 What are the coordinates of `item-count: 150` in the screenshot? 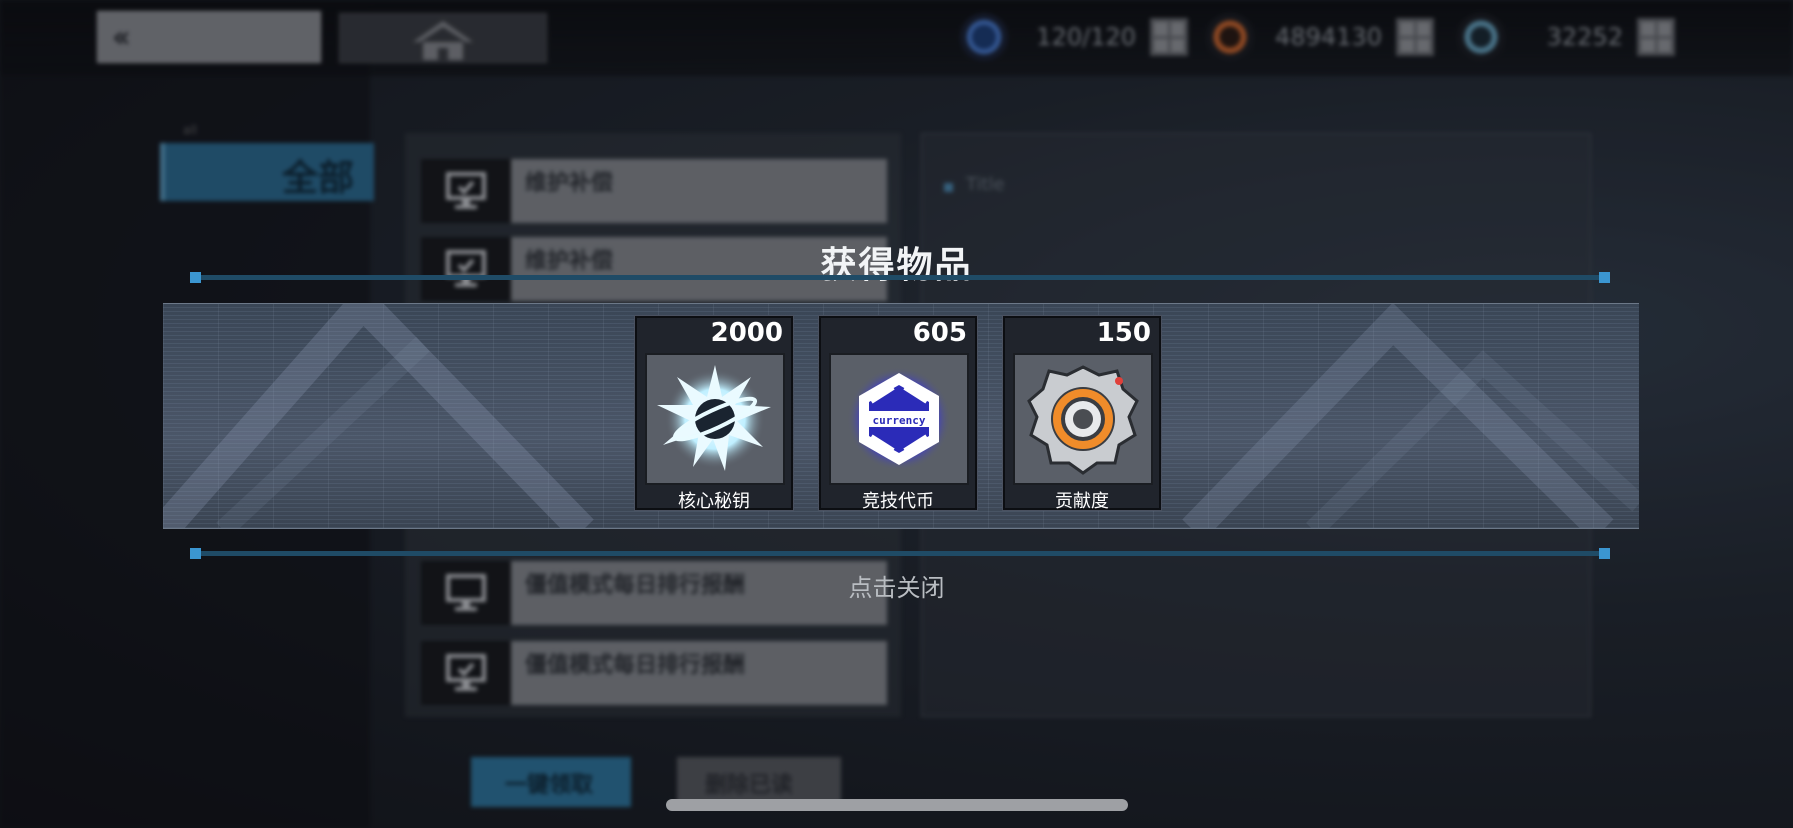 It's located at (1123, 333).